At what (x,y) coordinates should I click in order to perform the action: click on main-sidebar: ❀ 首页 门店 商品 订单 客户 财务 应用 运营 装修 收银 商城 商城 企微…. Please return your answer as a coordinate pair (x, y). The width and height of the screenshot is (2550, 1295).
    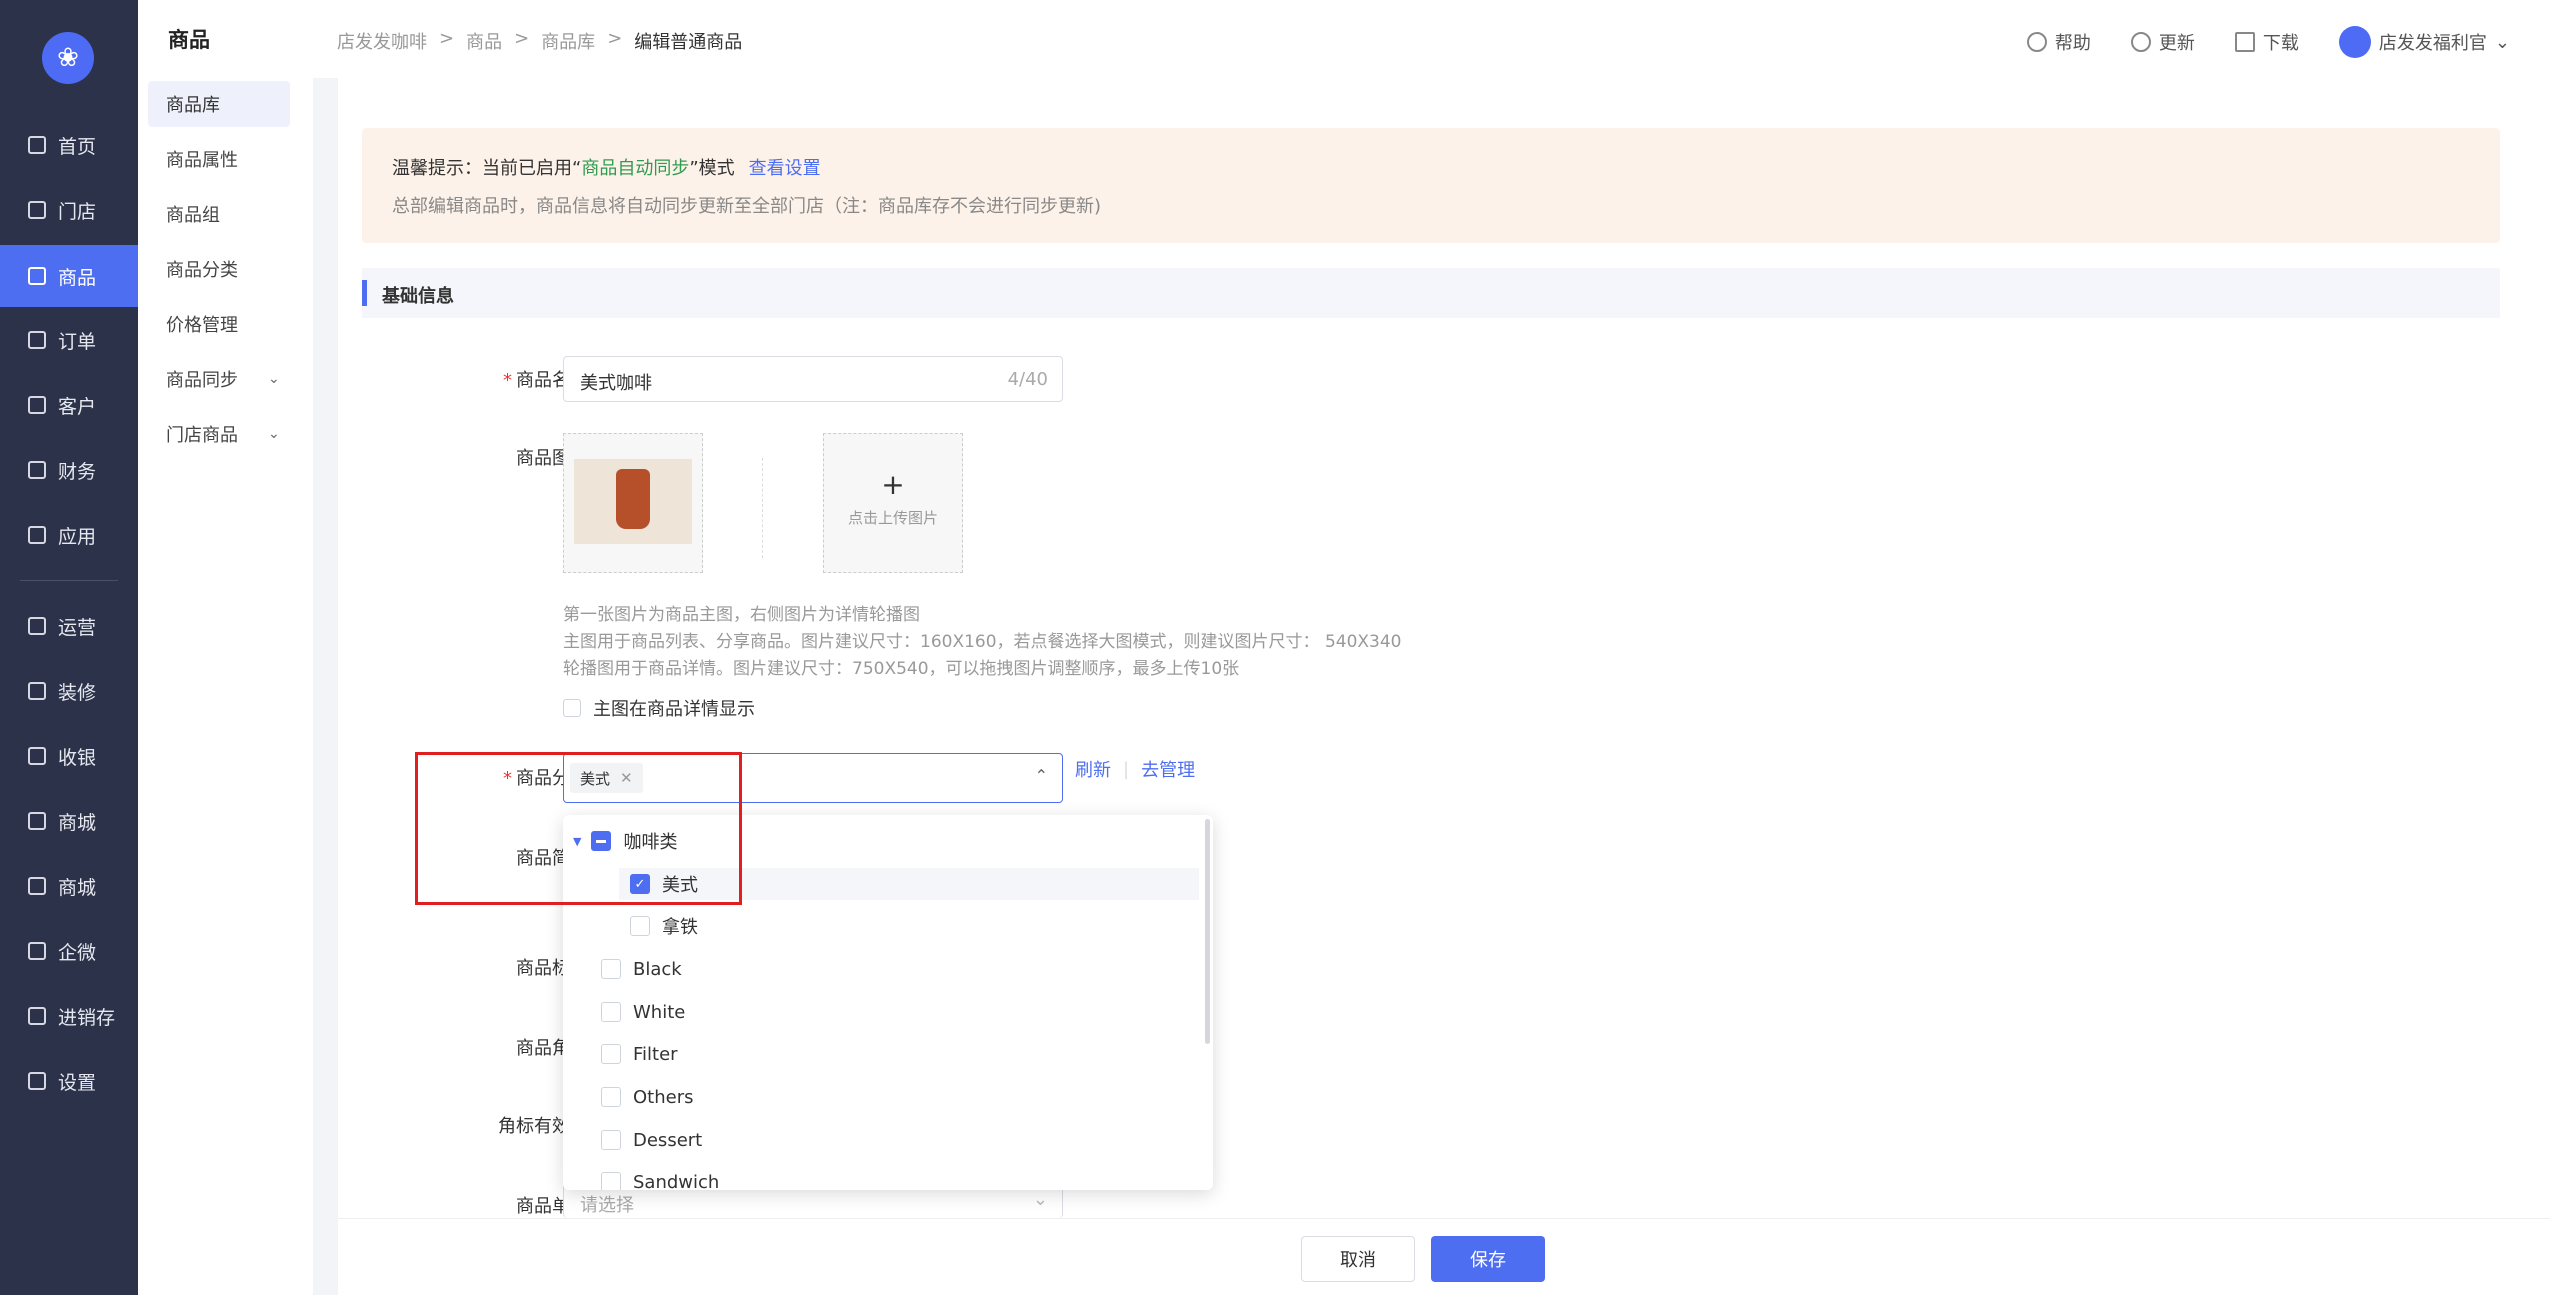
    Looking at the image, I should click on (69, 647).